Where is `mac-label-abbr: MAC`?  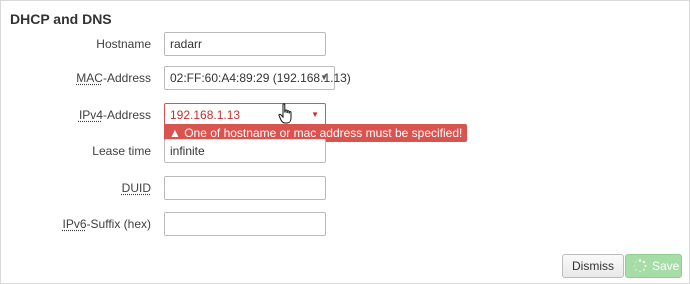 mac-label-abbr: MAC is located at coordinates (89, 78).